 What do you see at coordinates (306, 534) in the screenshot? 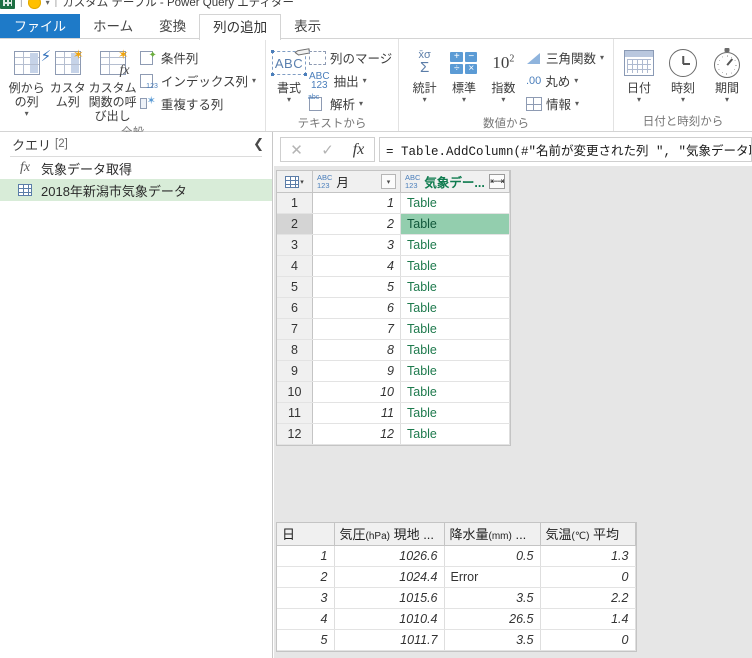
I see `preview-column-header-day: 日` at bounding box center [306, 534].